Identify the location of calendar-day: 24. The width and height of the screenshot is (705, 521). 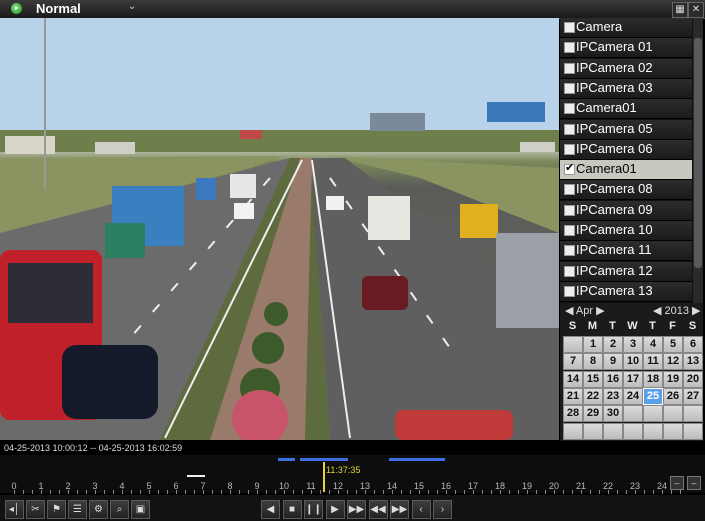
(633, 396).